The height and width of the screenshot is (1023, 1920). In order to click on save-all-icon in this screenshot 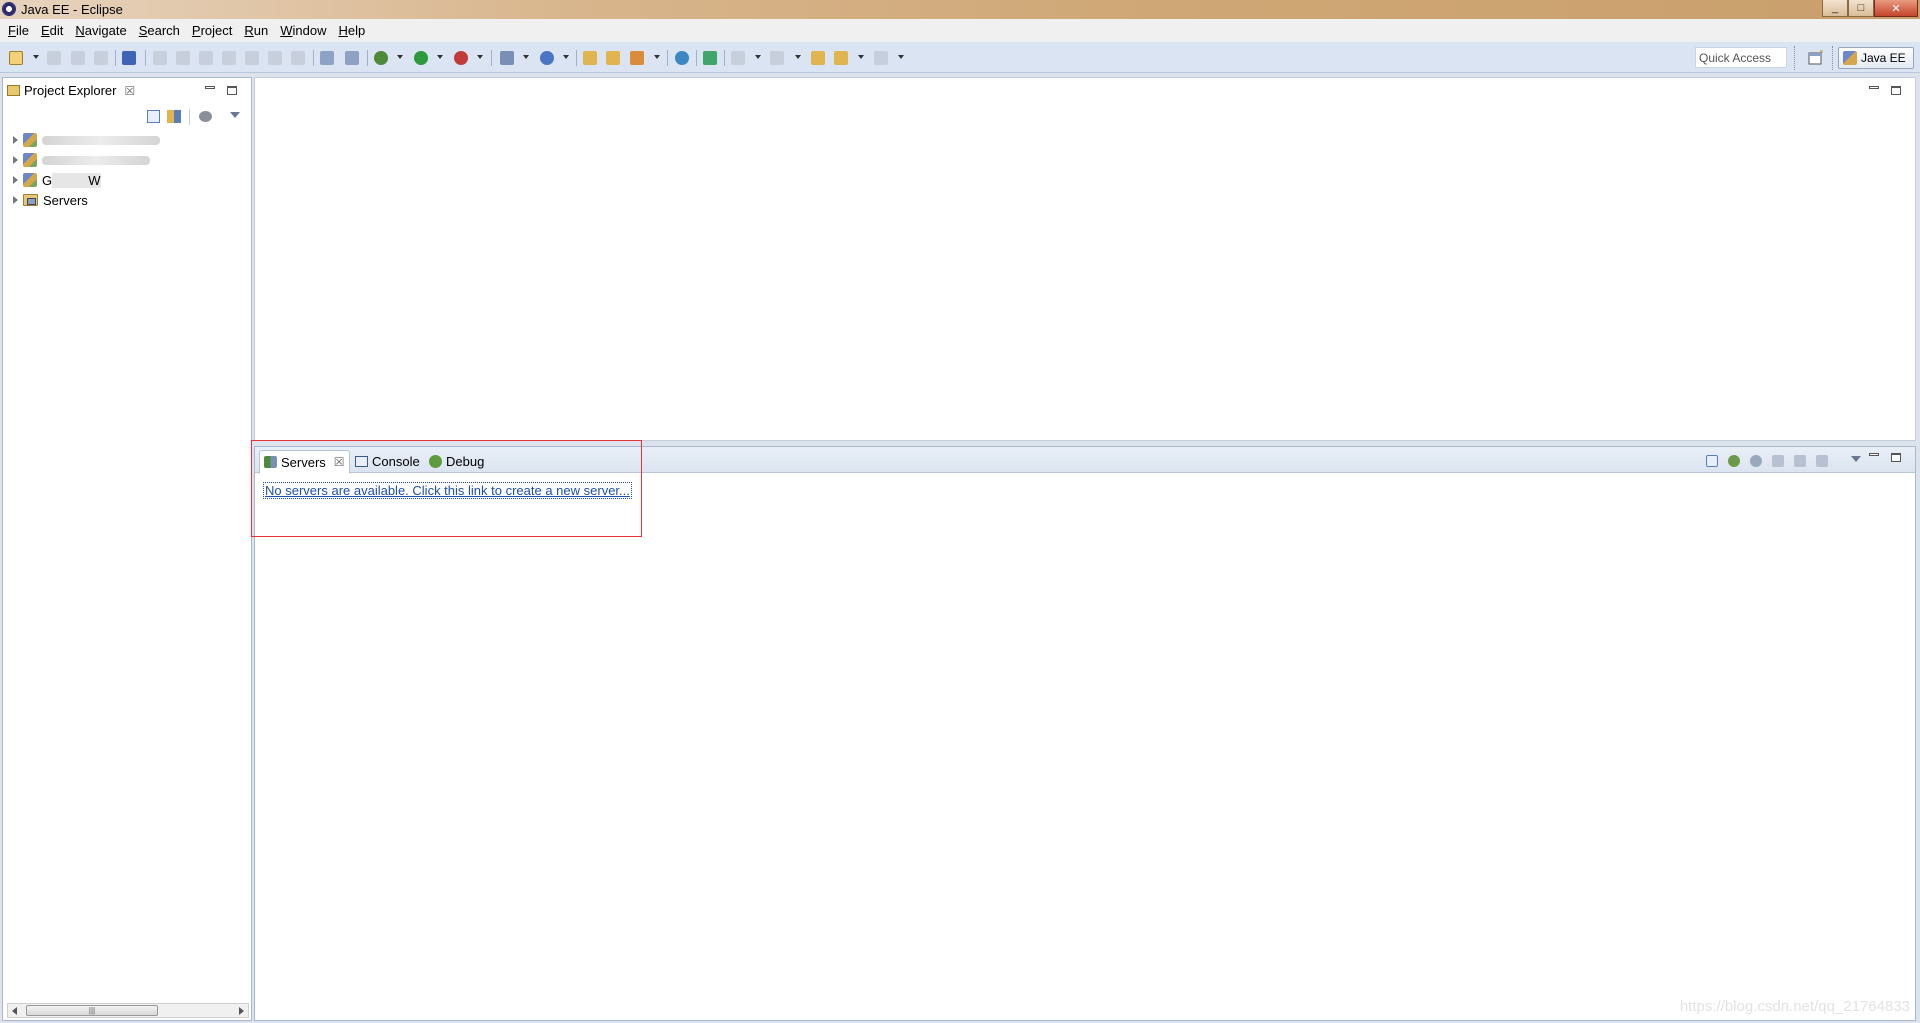, I will do `click(78, 58)`.